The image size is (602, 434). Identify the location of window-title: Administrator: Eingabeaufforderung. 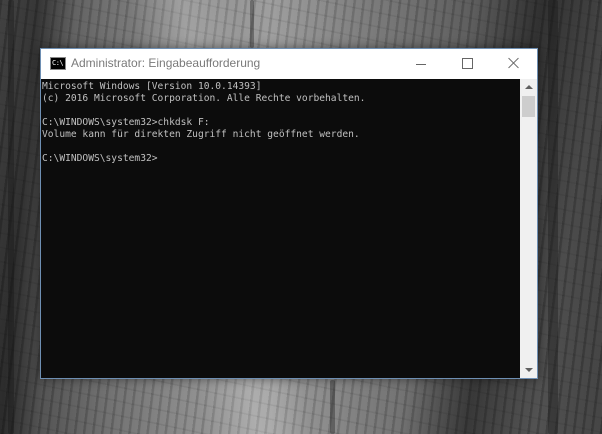
(166, 63).